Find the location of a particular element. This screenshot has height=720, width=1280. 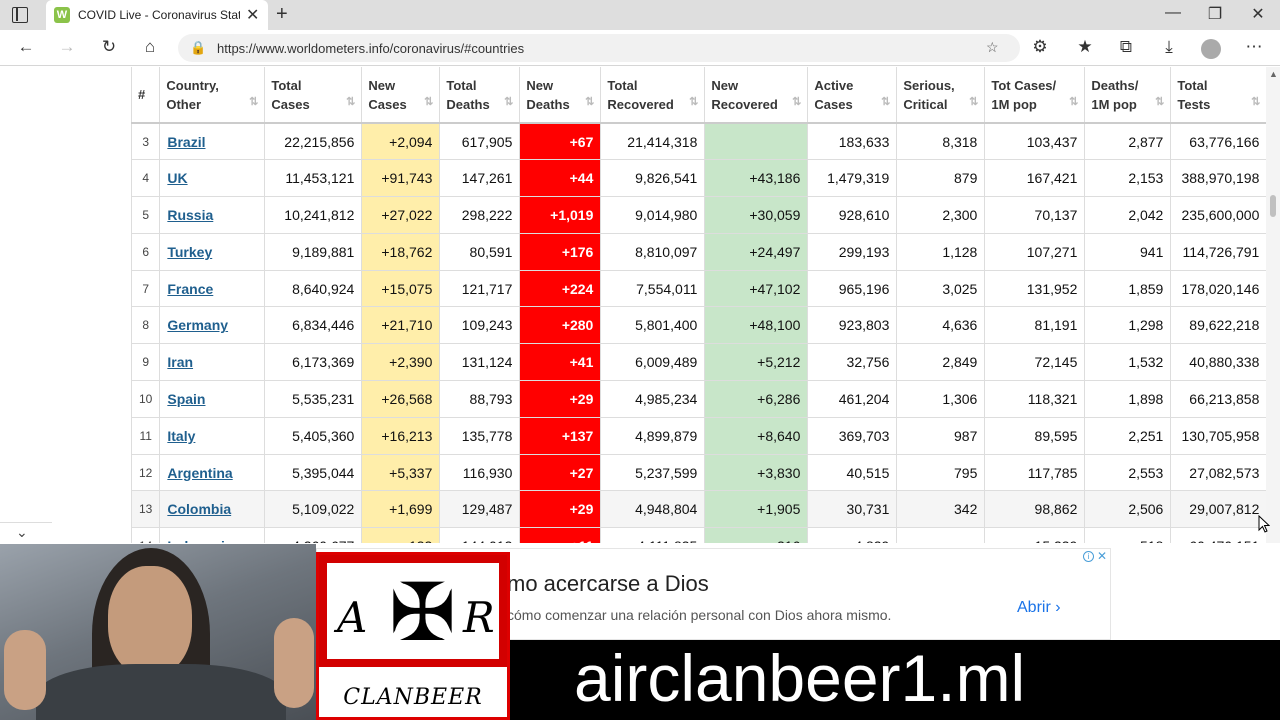

new-deaths-cell: +67 is located at coordinates (560, 141).